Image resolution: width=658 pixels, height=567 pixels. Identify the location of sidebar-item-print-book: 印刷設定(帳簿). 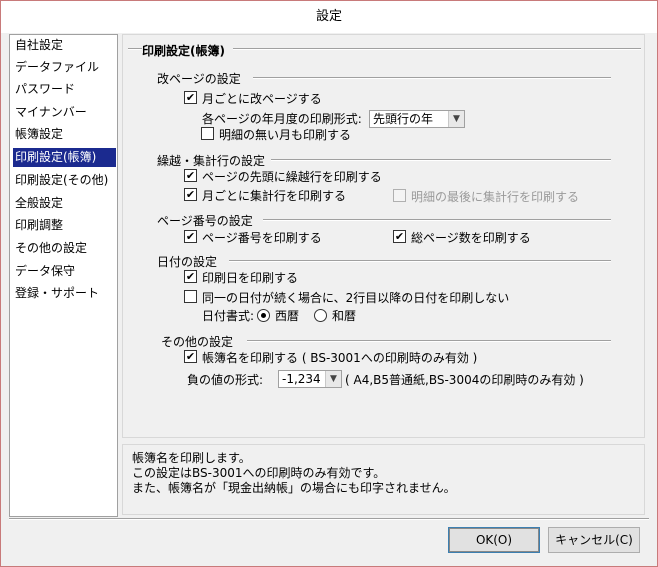
(64, 157).